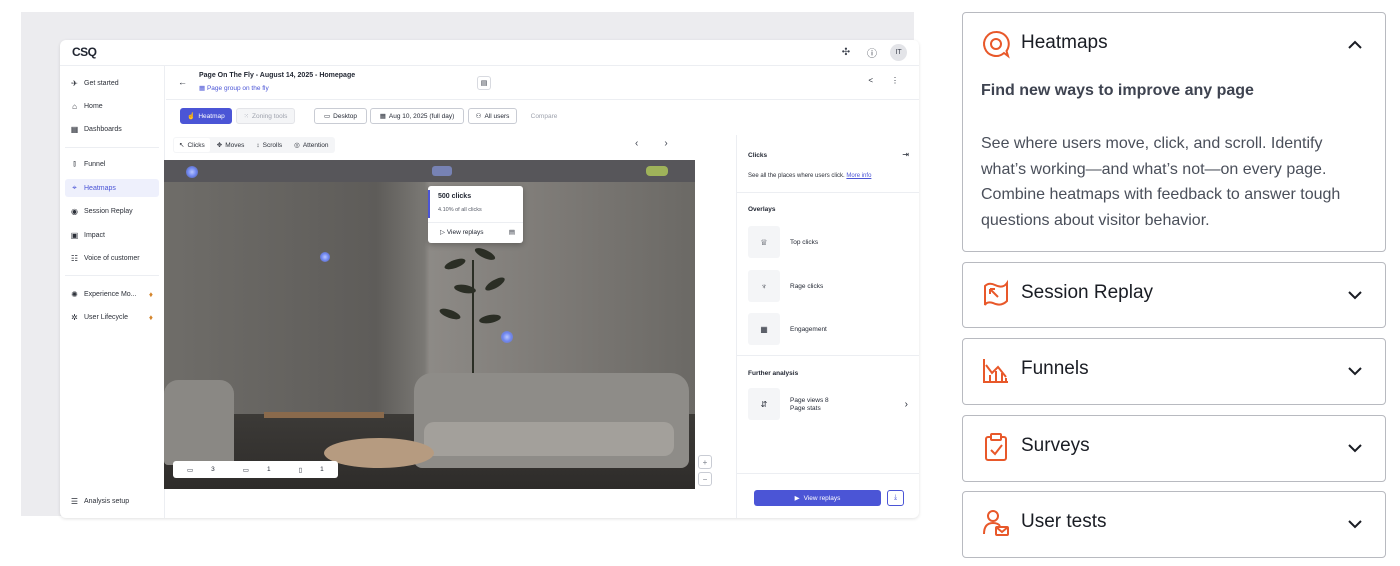  I want to click on sidebar-item-voice-of-customer: ☷ Voice of customer, so click(112, 258).